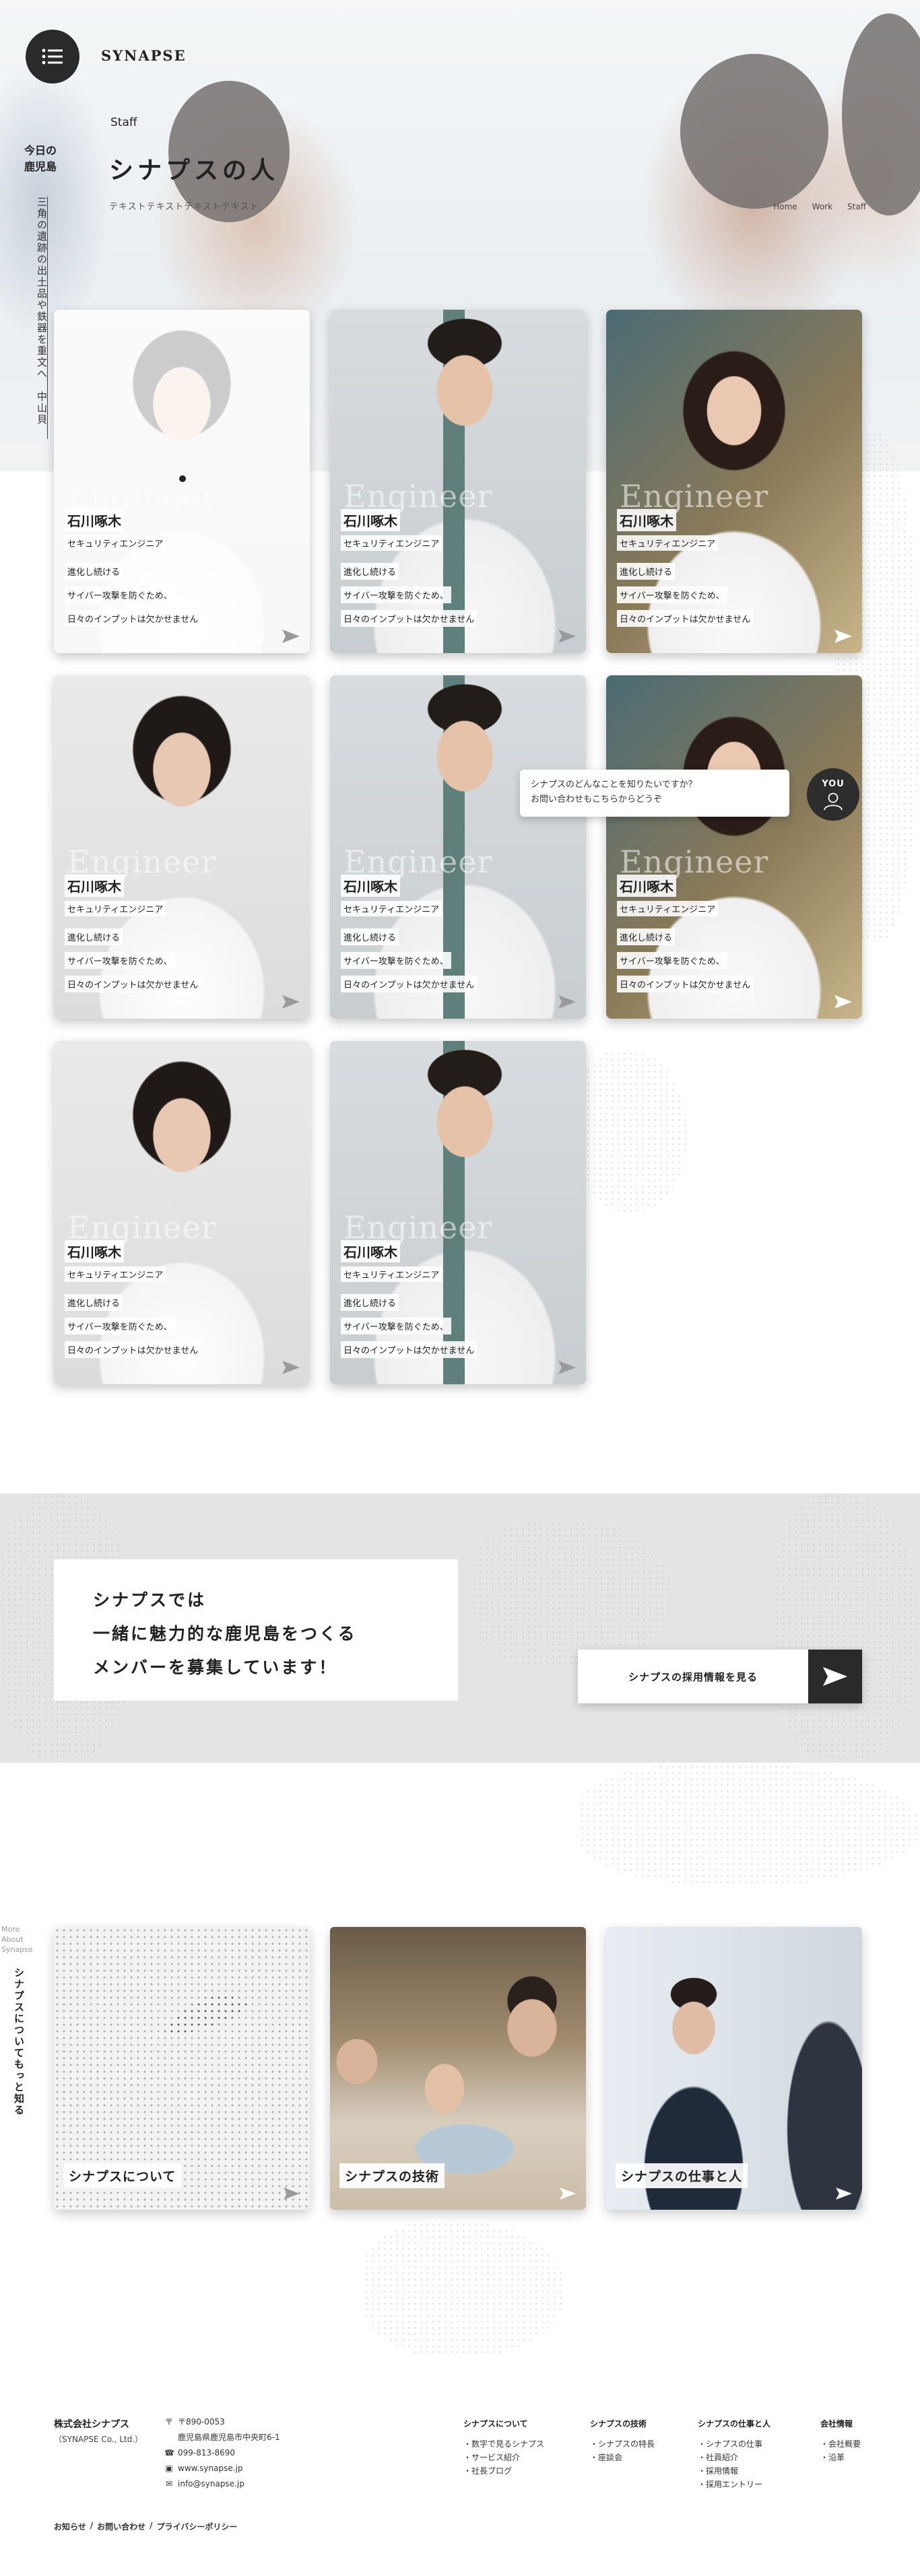 Image resolution: width=920 pixels, height=2576 pixels. What do you see at coordinates (622, 2424) in the screenshot?
I see `footer-nav-heading: シナプスの技術` at bounding box center [622, 2424].